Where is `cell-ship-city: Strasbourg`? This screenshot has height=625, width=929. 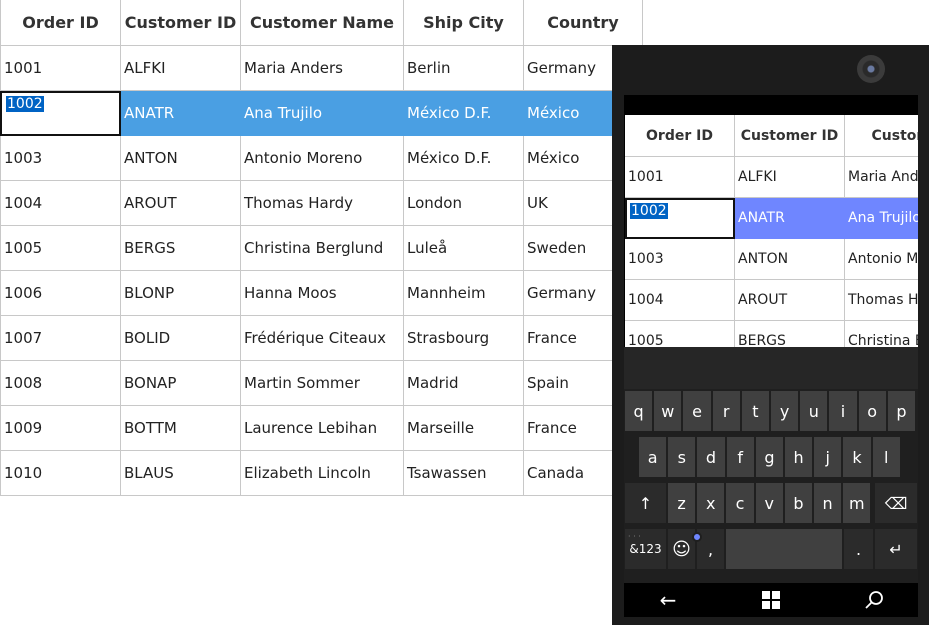 cell-ship-city: Strasbourg is located at coordinates (464, 338).